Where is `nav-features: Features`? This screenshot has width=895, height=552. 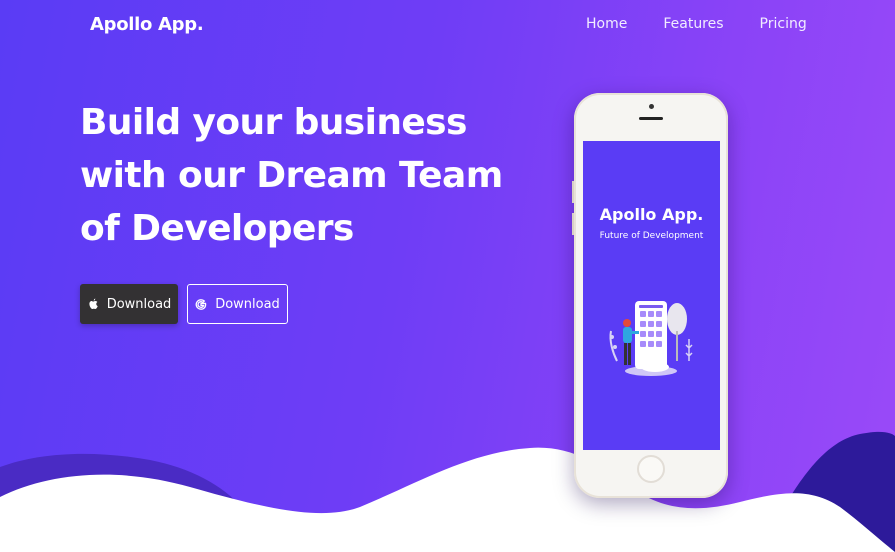 nav-features: Features is located at coordinates (693, 24).